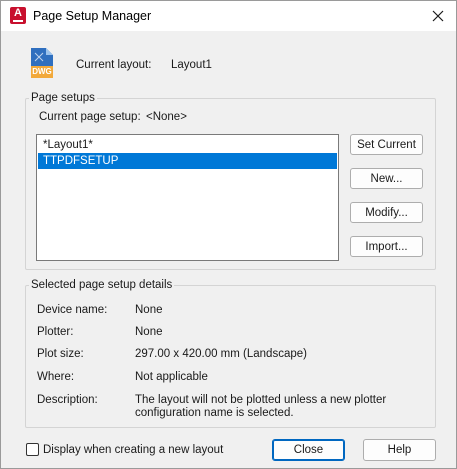 This screenshot has width=457, height=469. What do you see at coordinates (133, 450) in the screenshot?
I see `display-new-layout-label: Display when creating a new layout` at bounding box center [133, 450].